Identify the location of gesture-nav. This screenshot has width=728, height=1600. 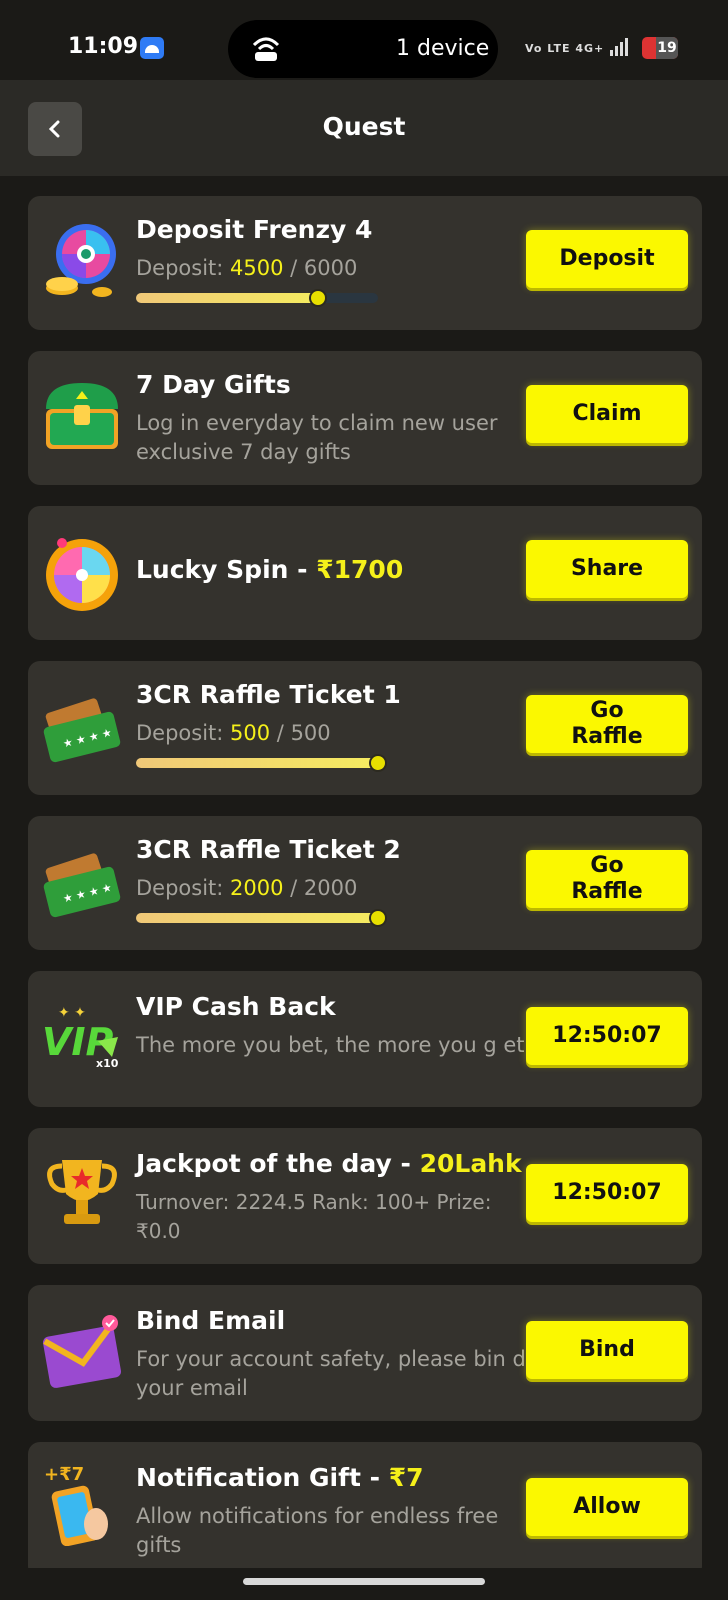
(364, 1584).